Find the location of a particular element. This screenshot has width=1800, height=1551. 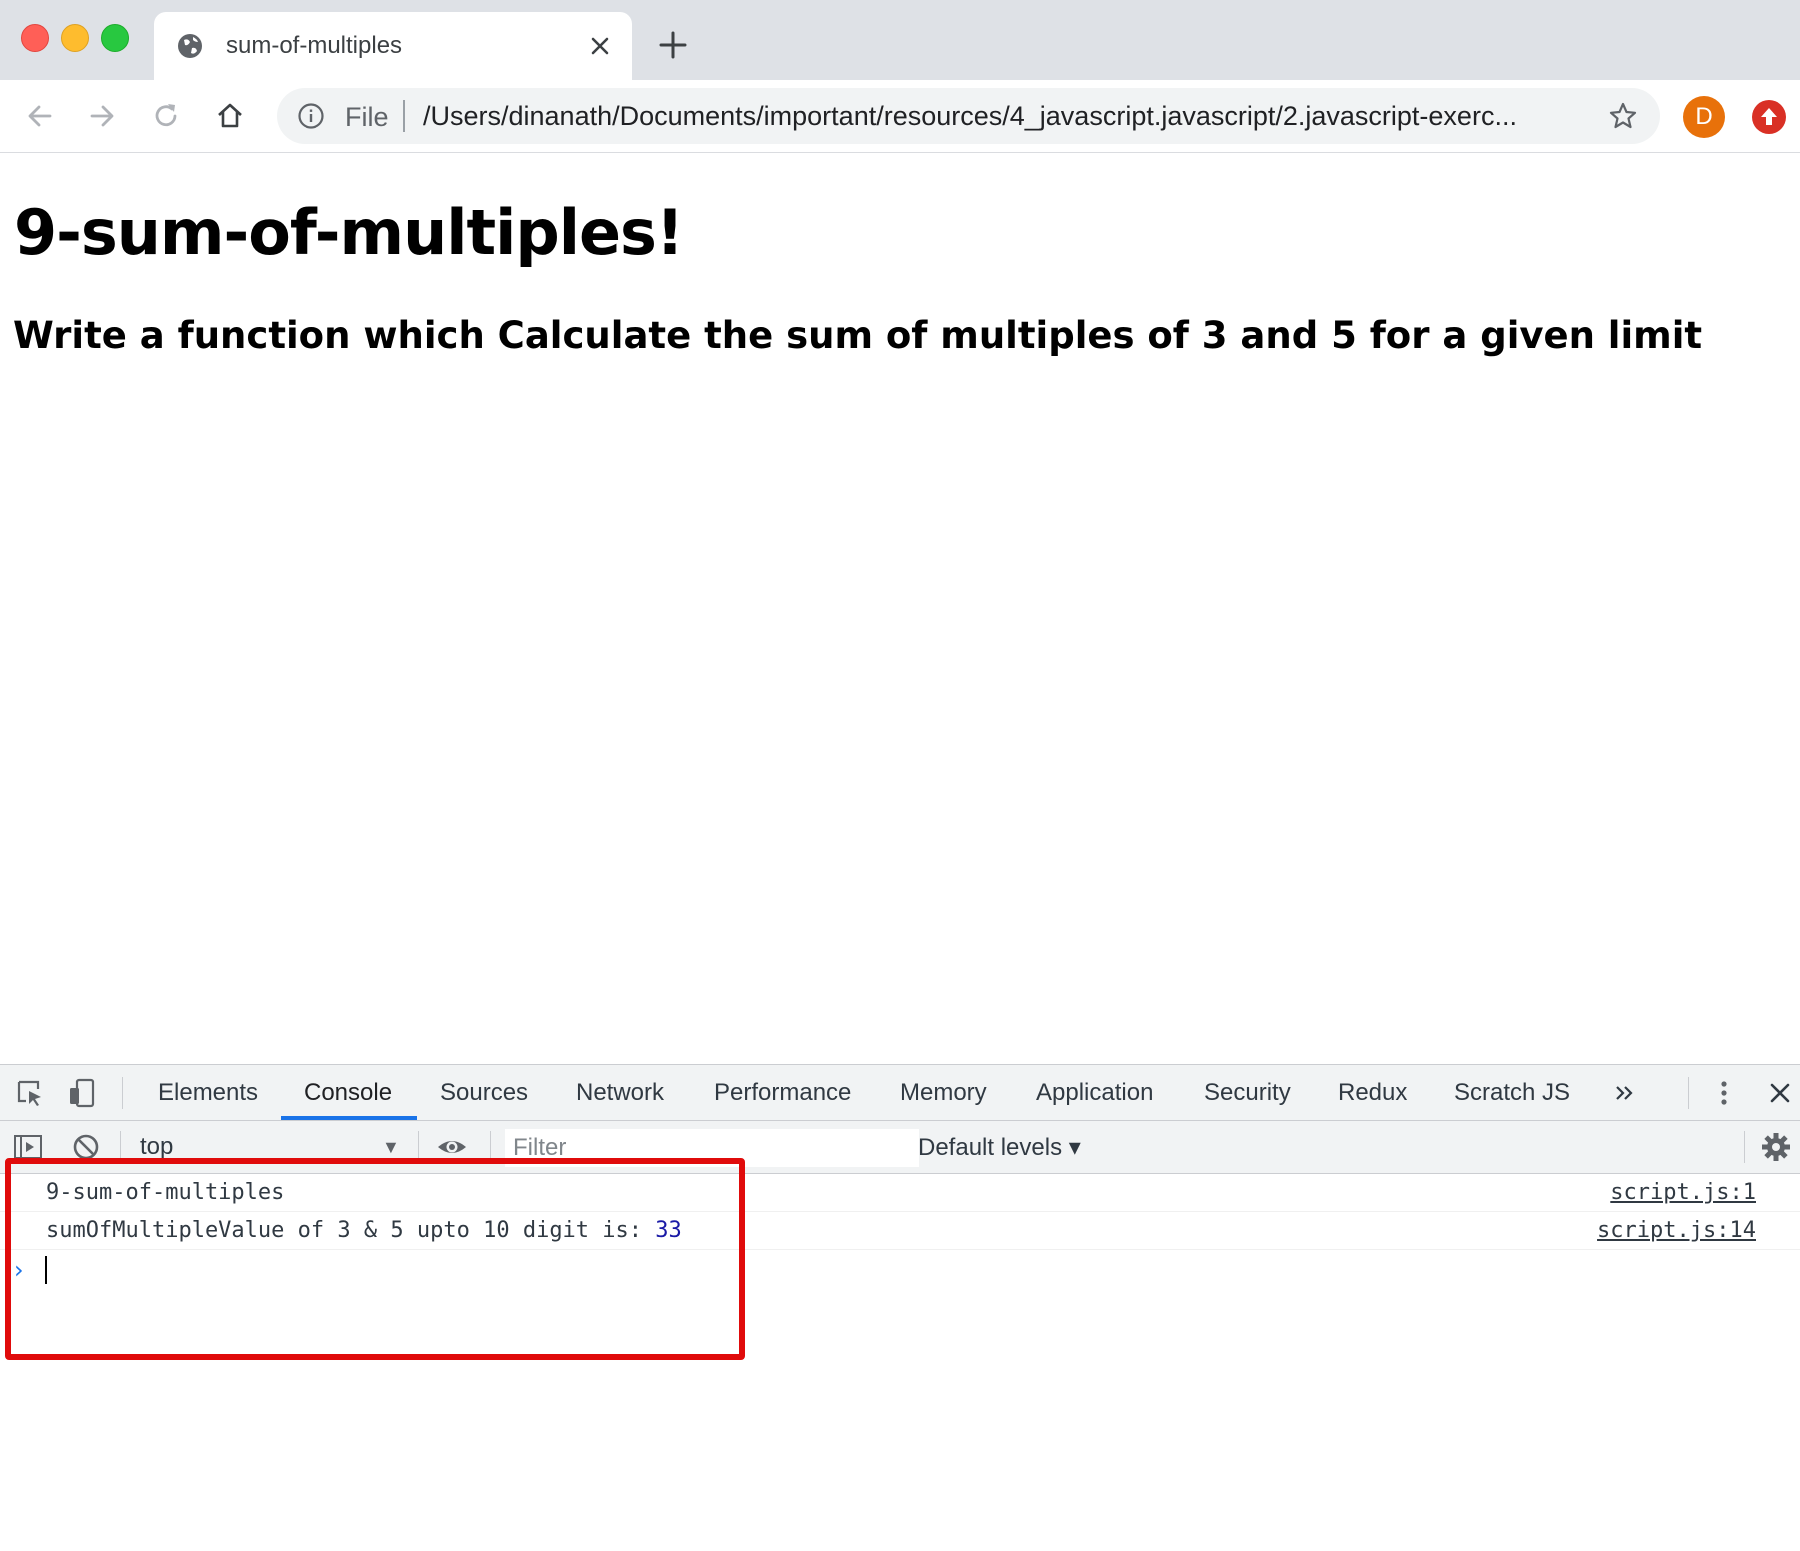

close-devtools-icon is located at coordinates (1780, 1093).